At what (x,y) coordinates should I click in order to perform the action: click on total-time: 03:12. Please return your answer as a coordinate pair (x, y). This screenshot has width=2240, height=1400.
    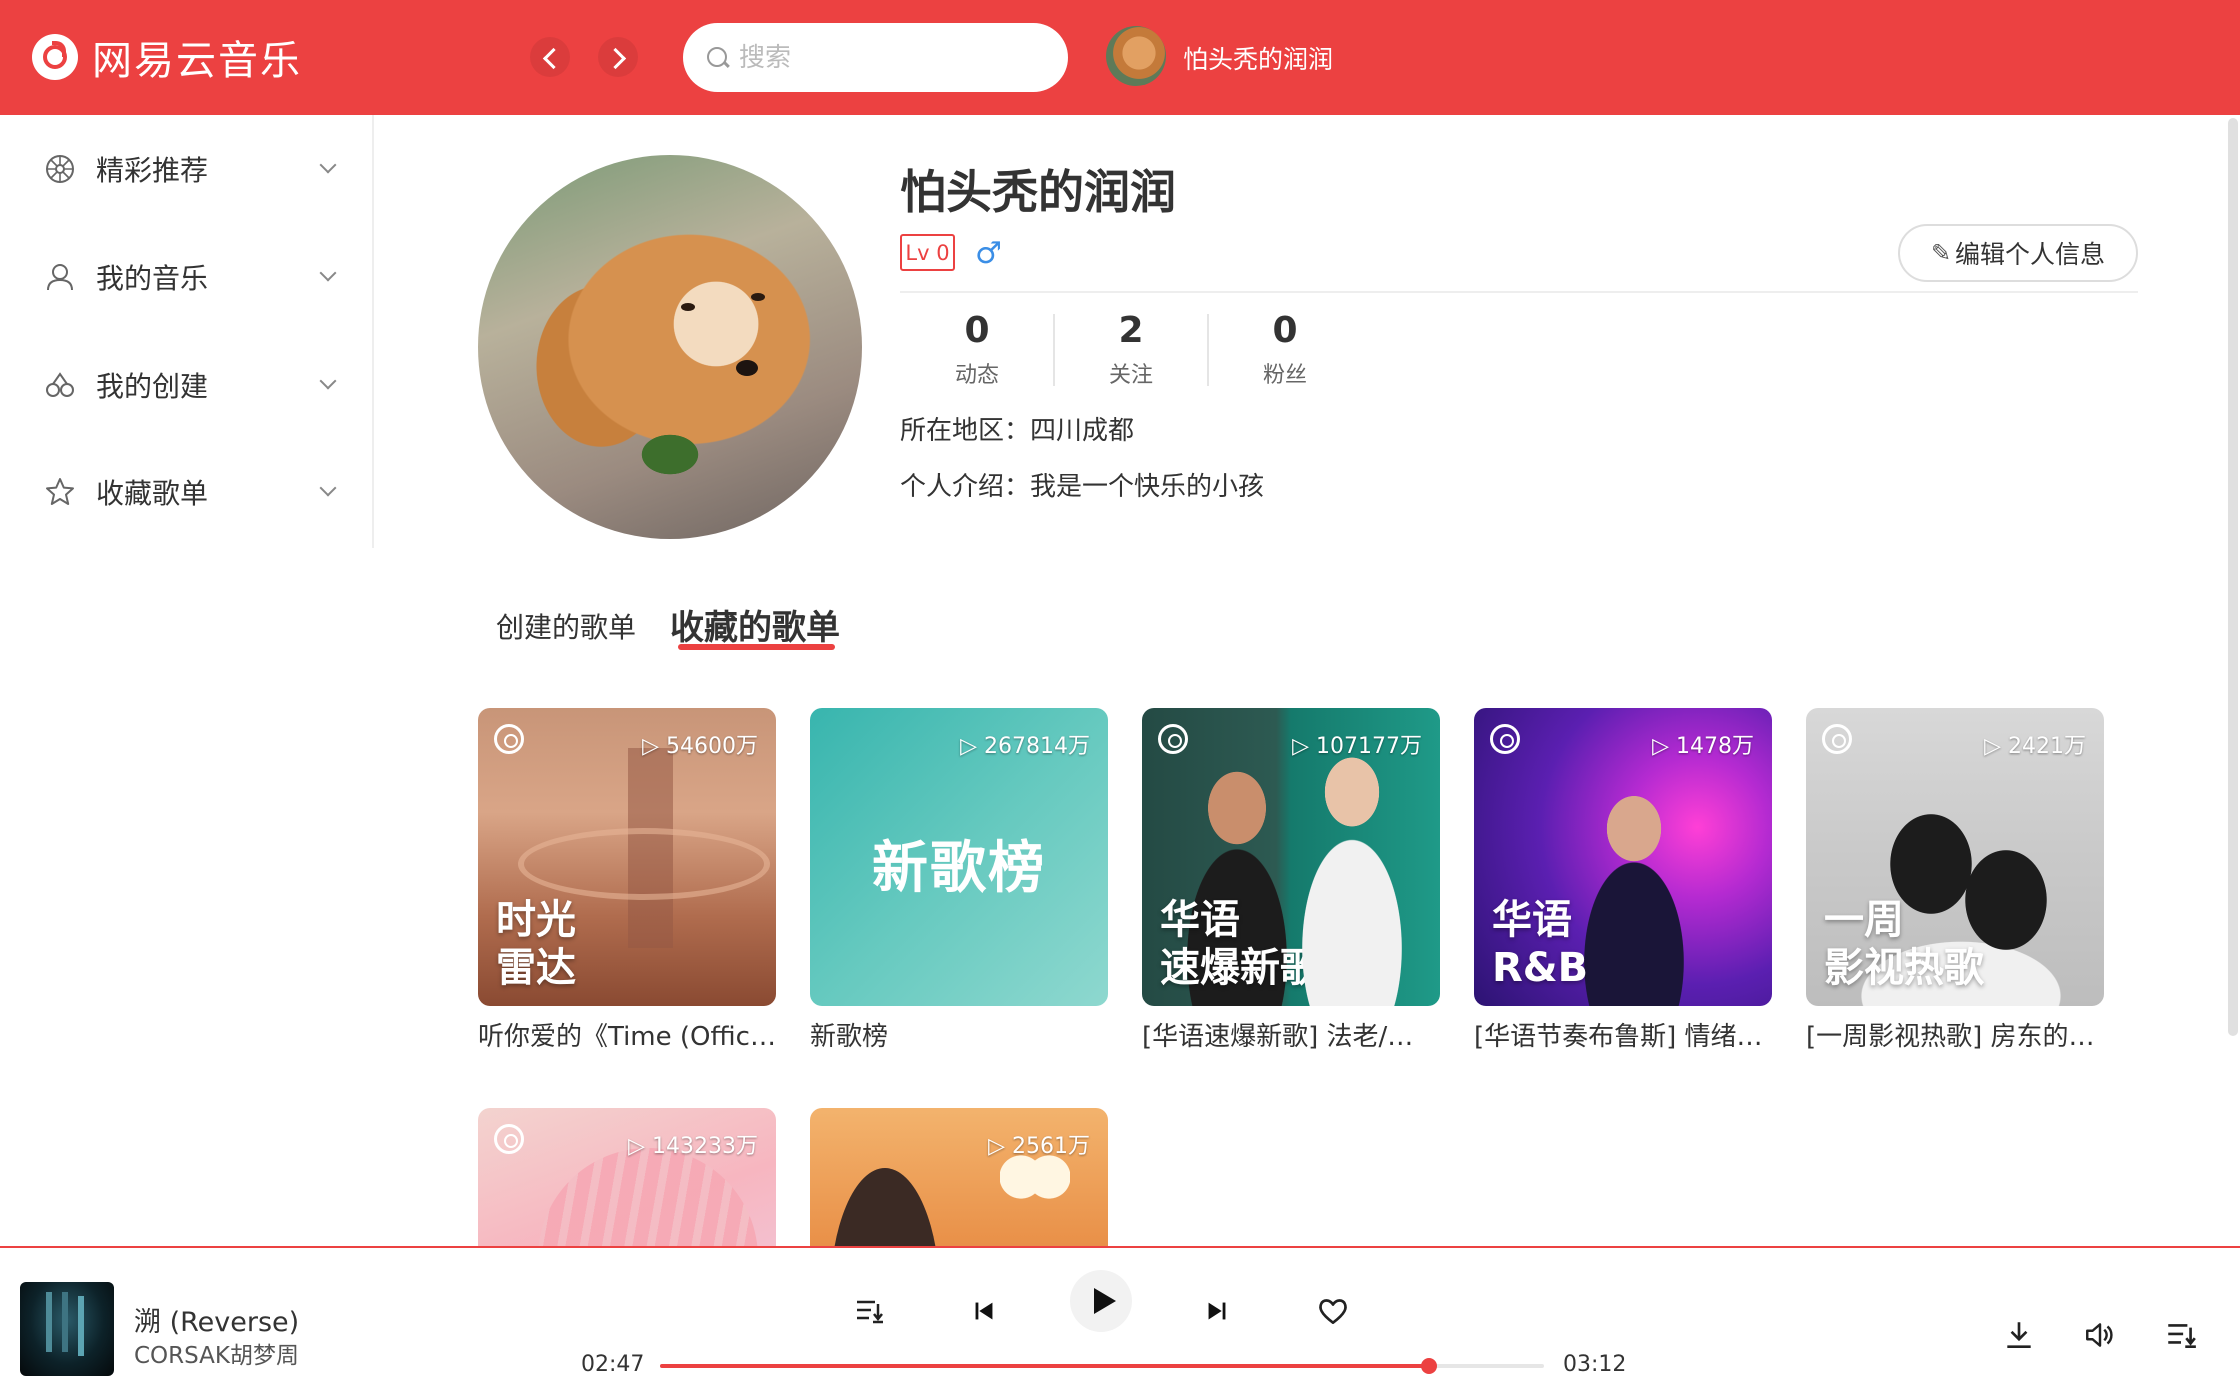
    Looking at the image, I should click on (1595, 1364).